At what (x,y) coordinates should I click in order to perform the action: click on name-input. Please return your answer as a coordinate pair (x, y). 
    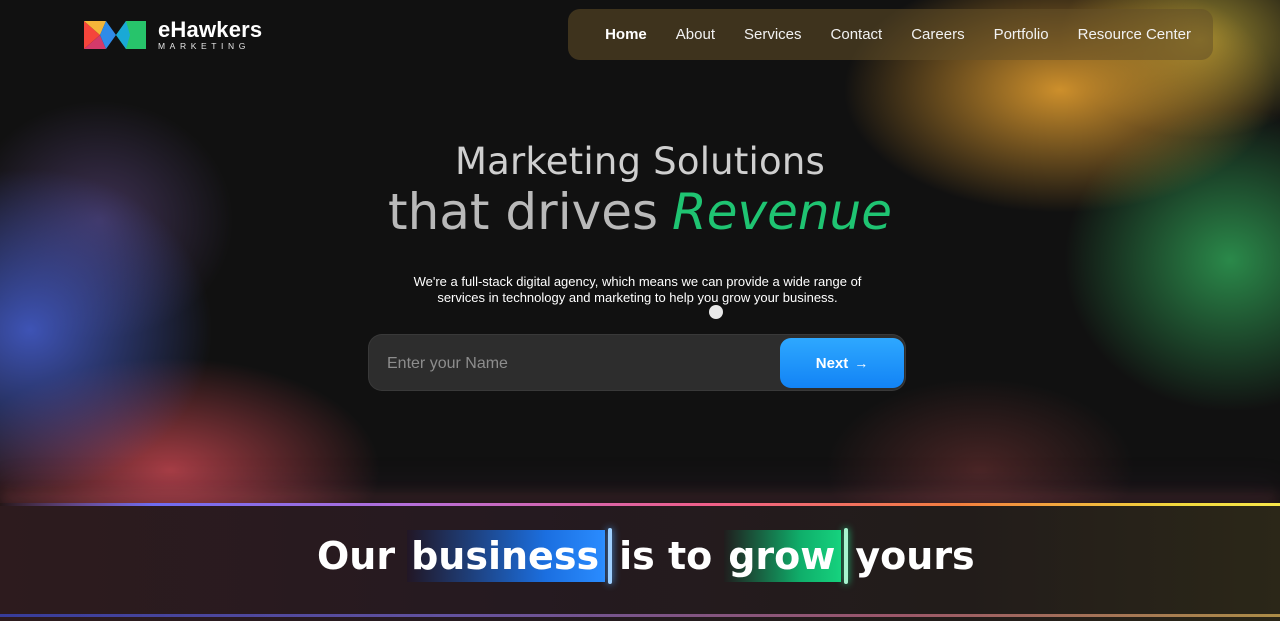
    Looking at the image, I should click on (580, 364).